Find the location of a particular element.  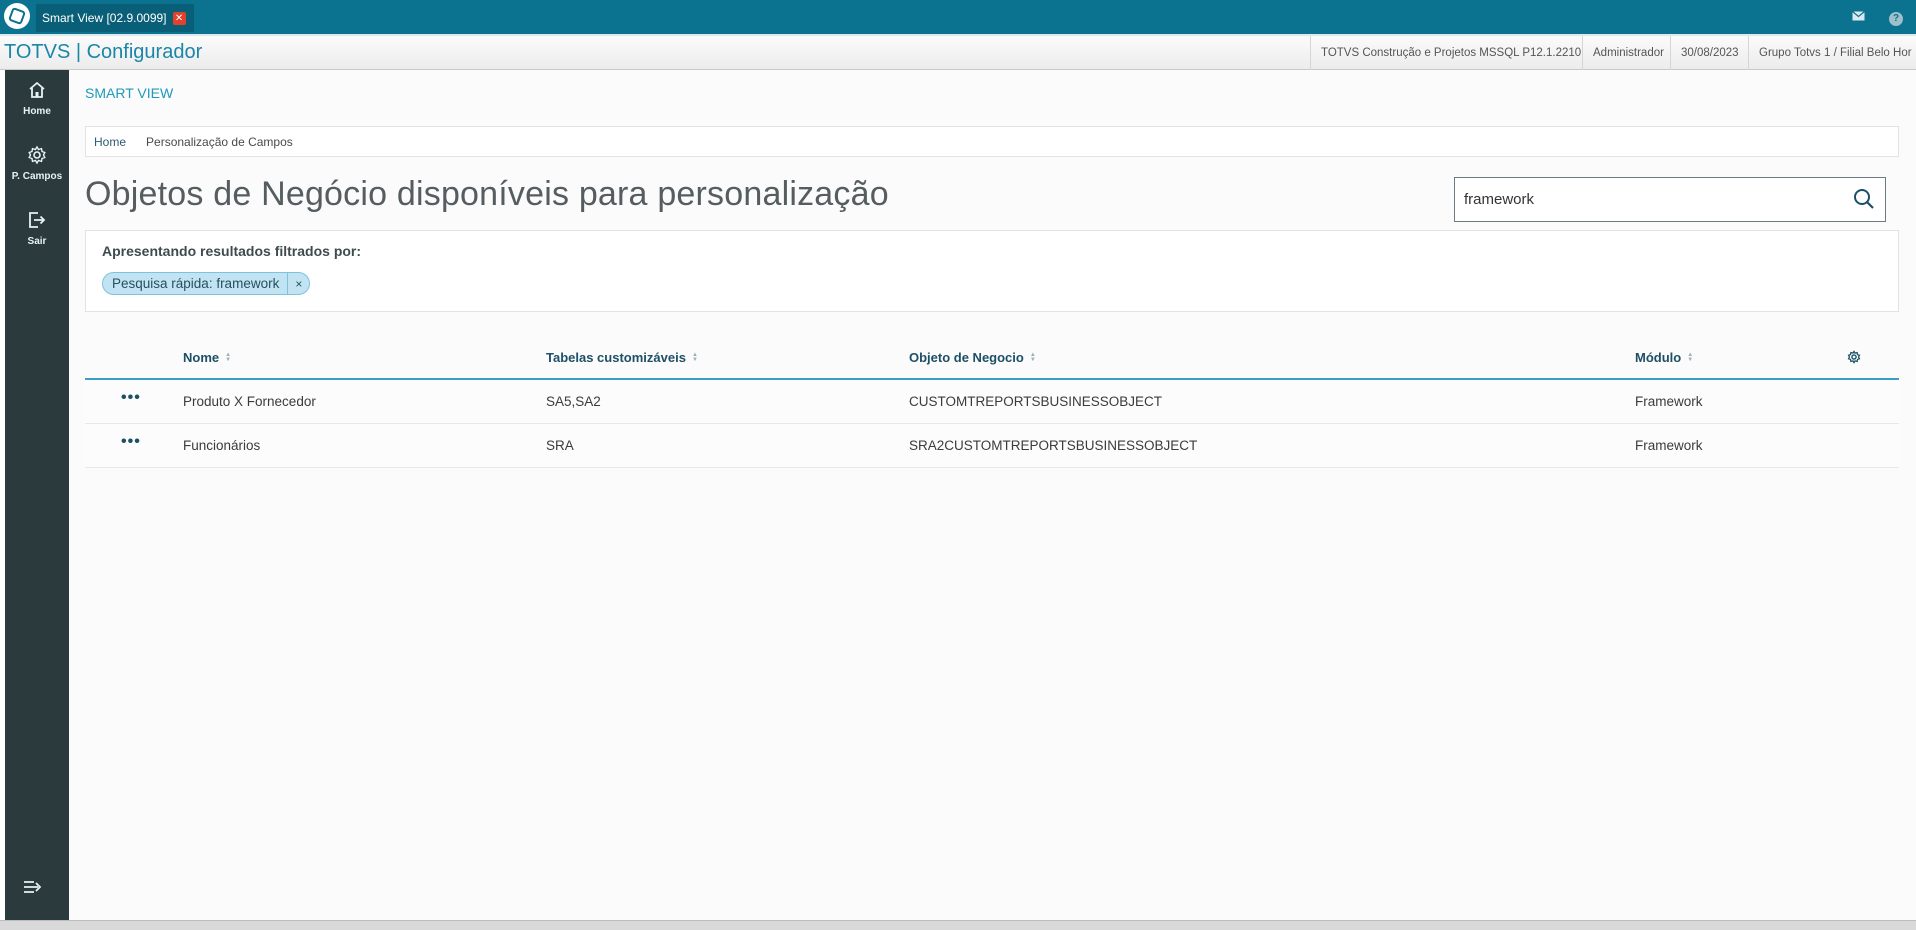

help-icon: ? is located at coordinates (1896, 17).